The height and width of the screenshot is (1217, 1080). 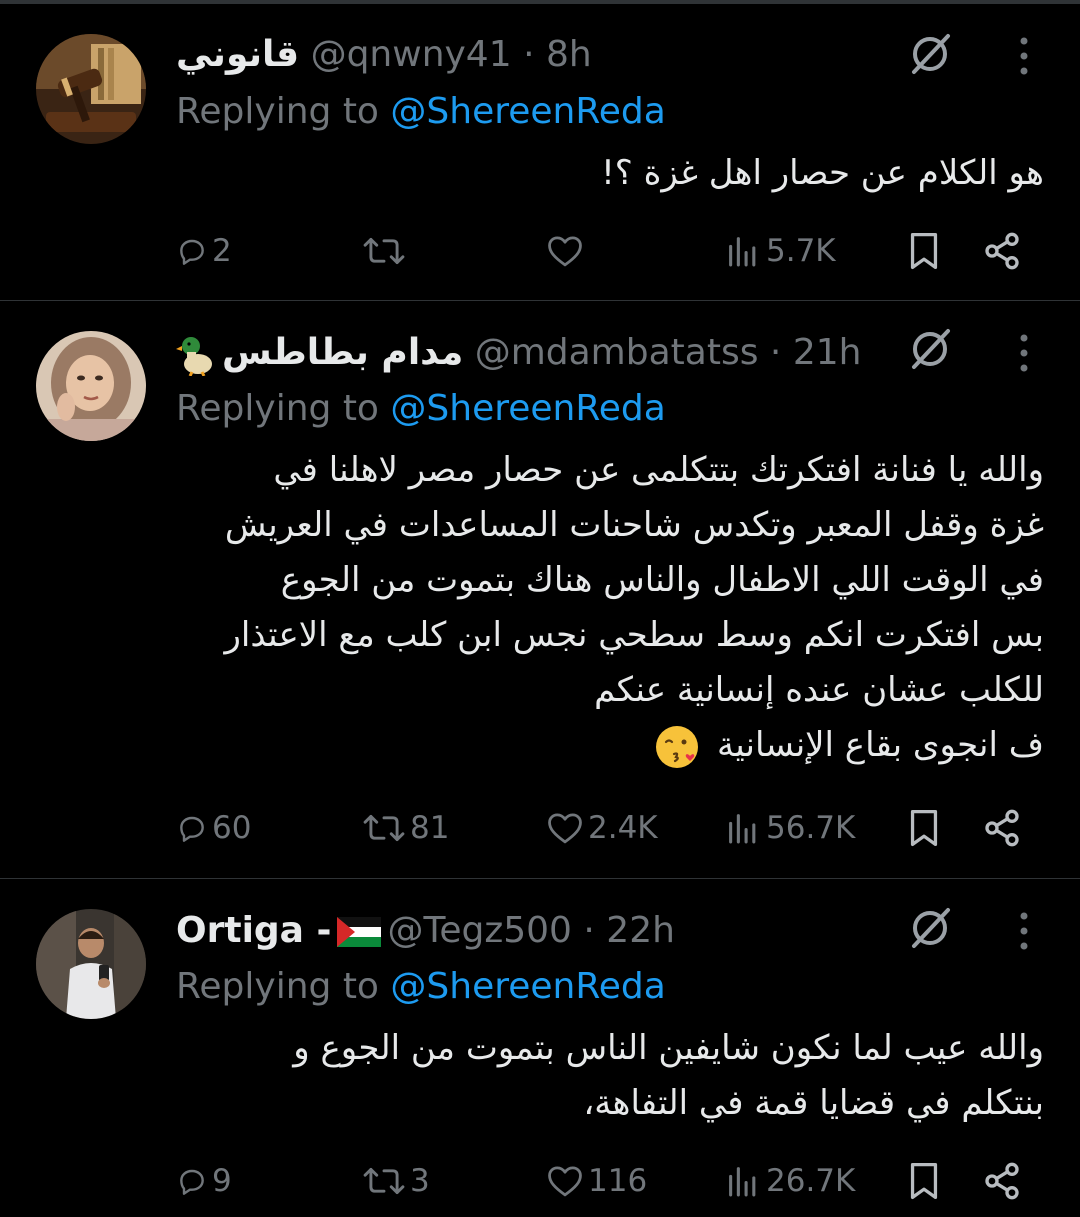 I want to click on repost-button: 81, so click(x=405, y=828).